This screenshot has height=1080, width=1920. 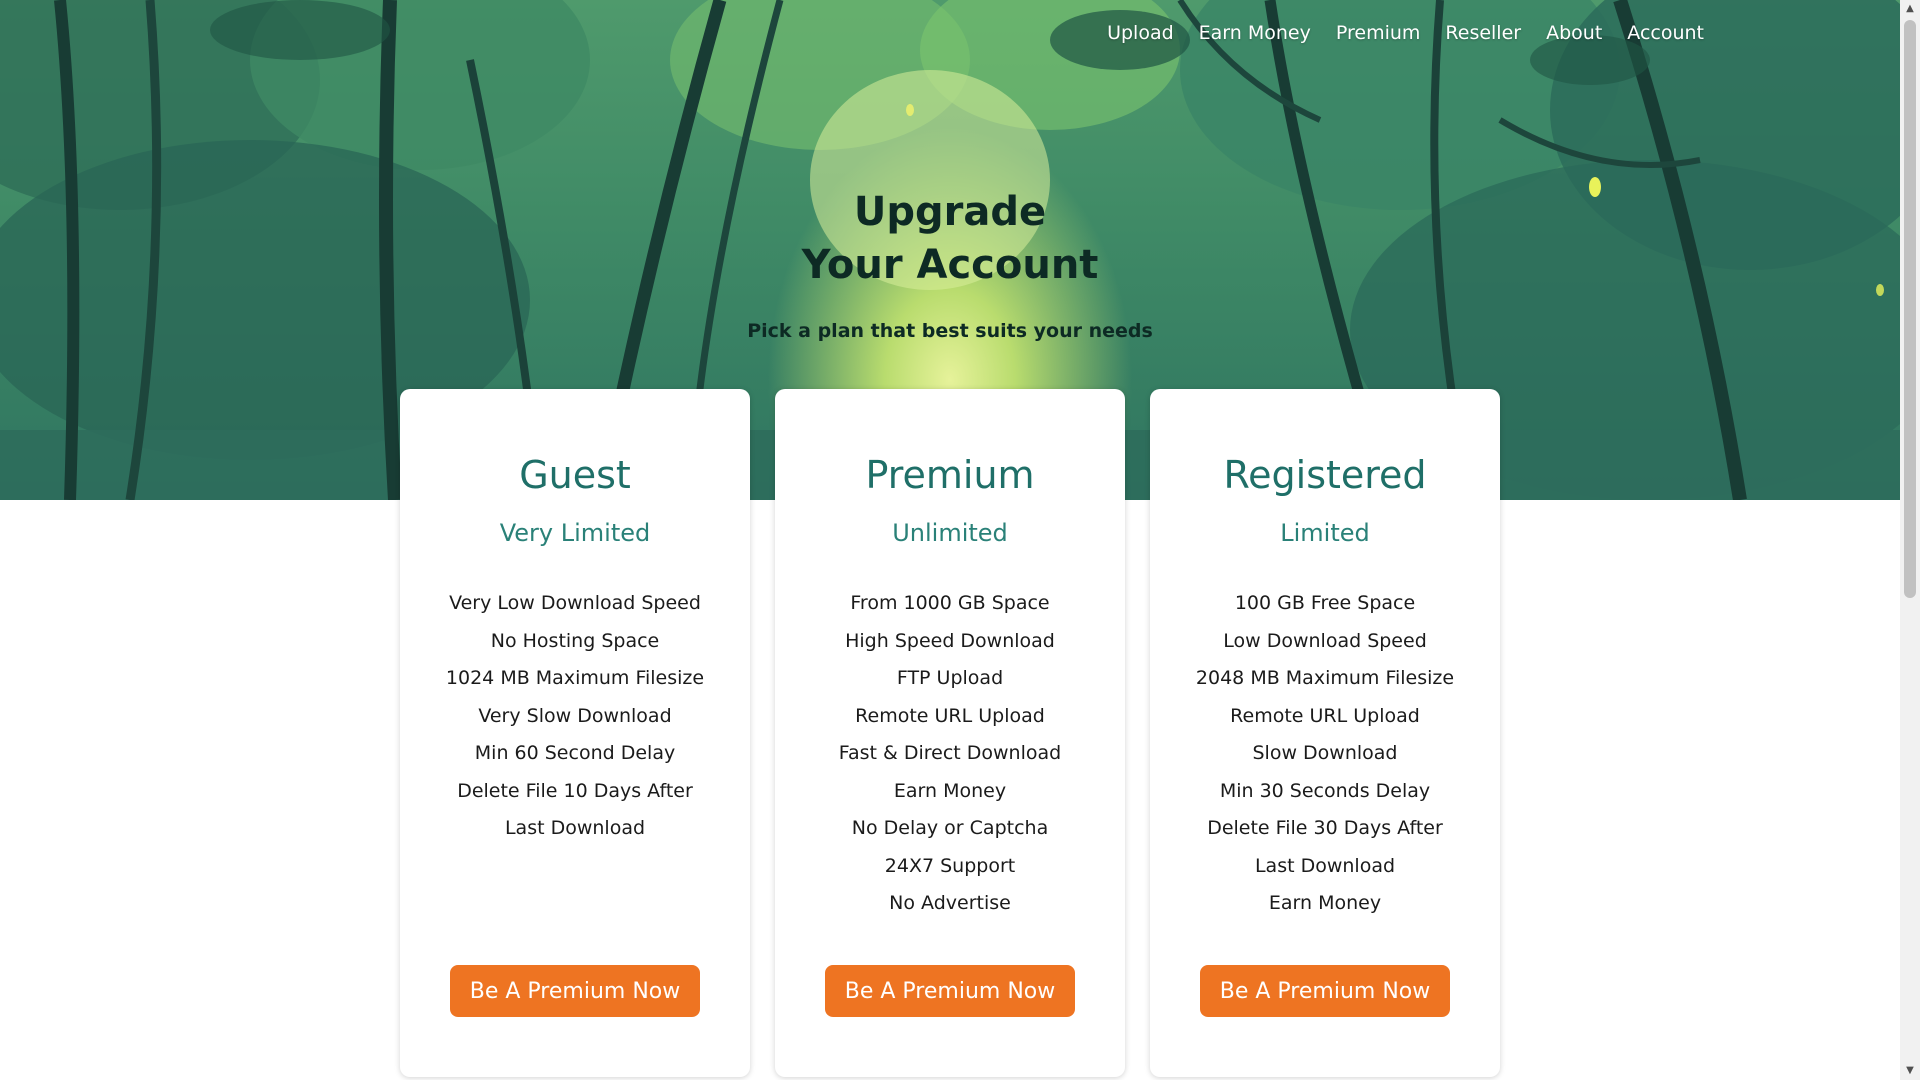 What do you see at coordinates (575, 640) in the screenshot?
I see `feature-item: No Hosting Space` at bounding box center [575, 640].